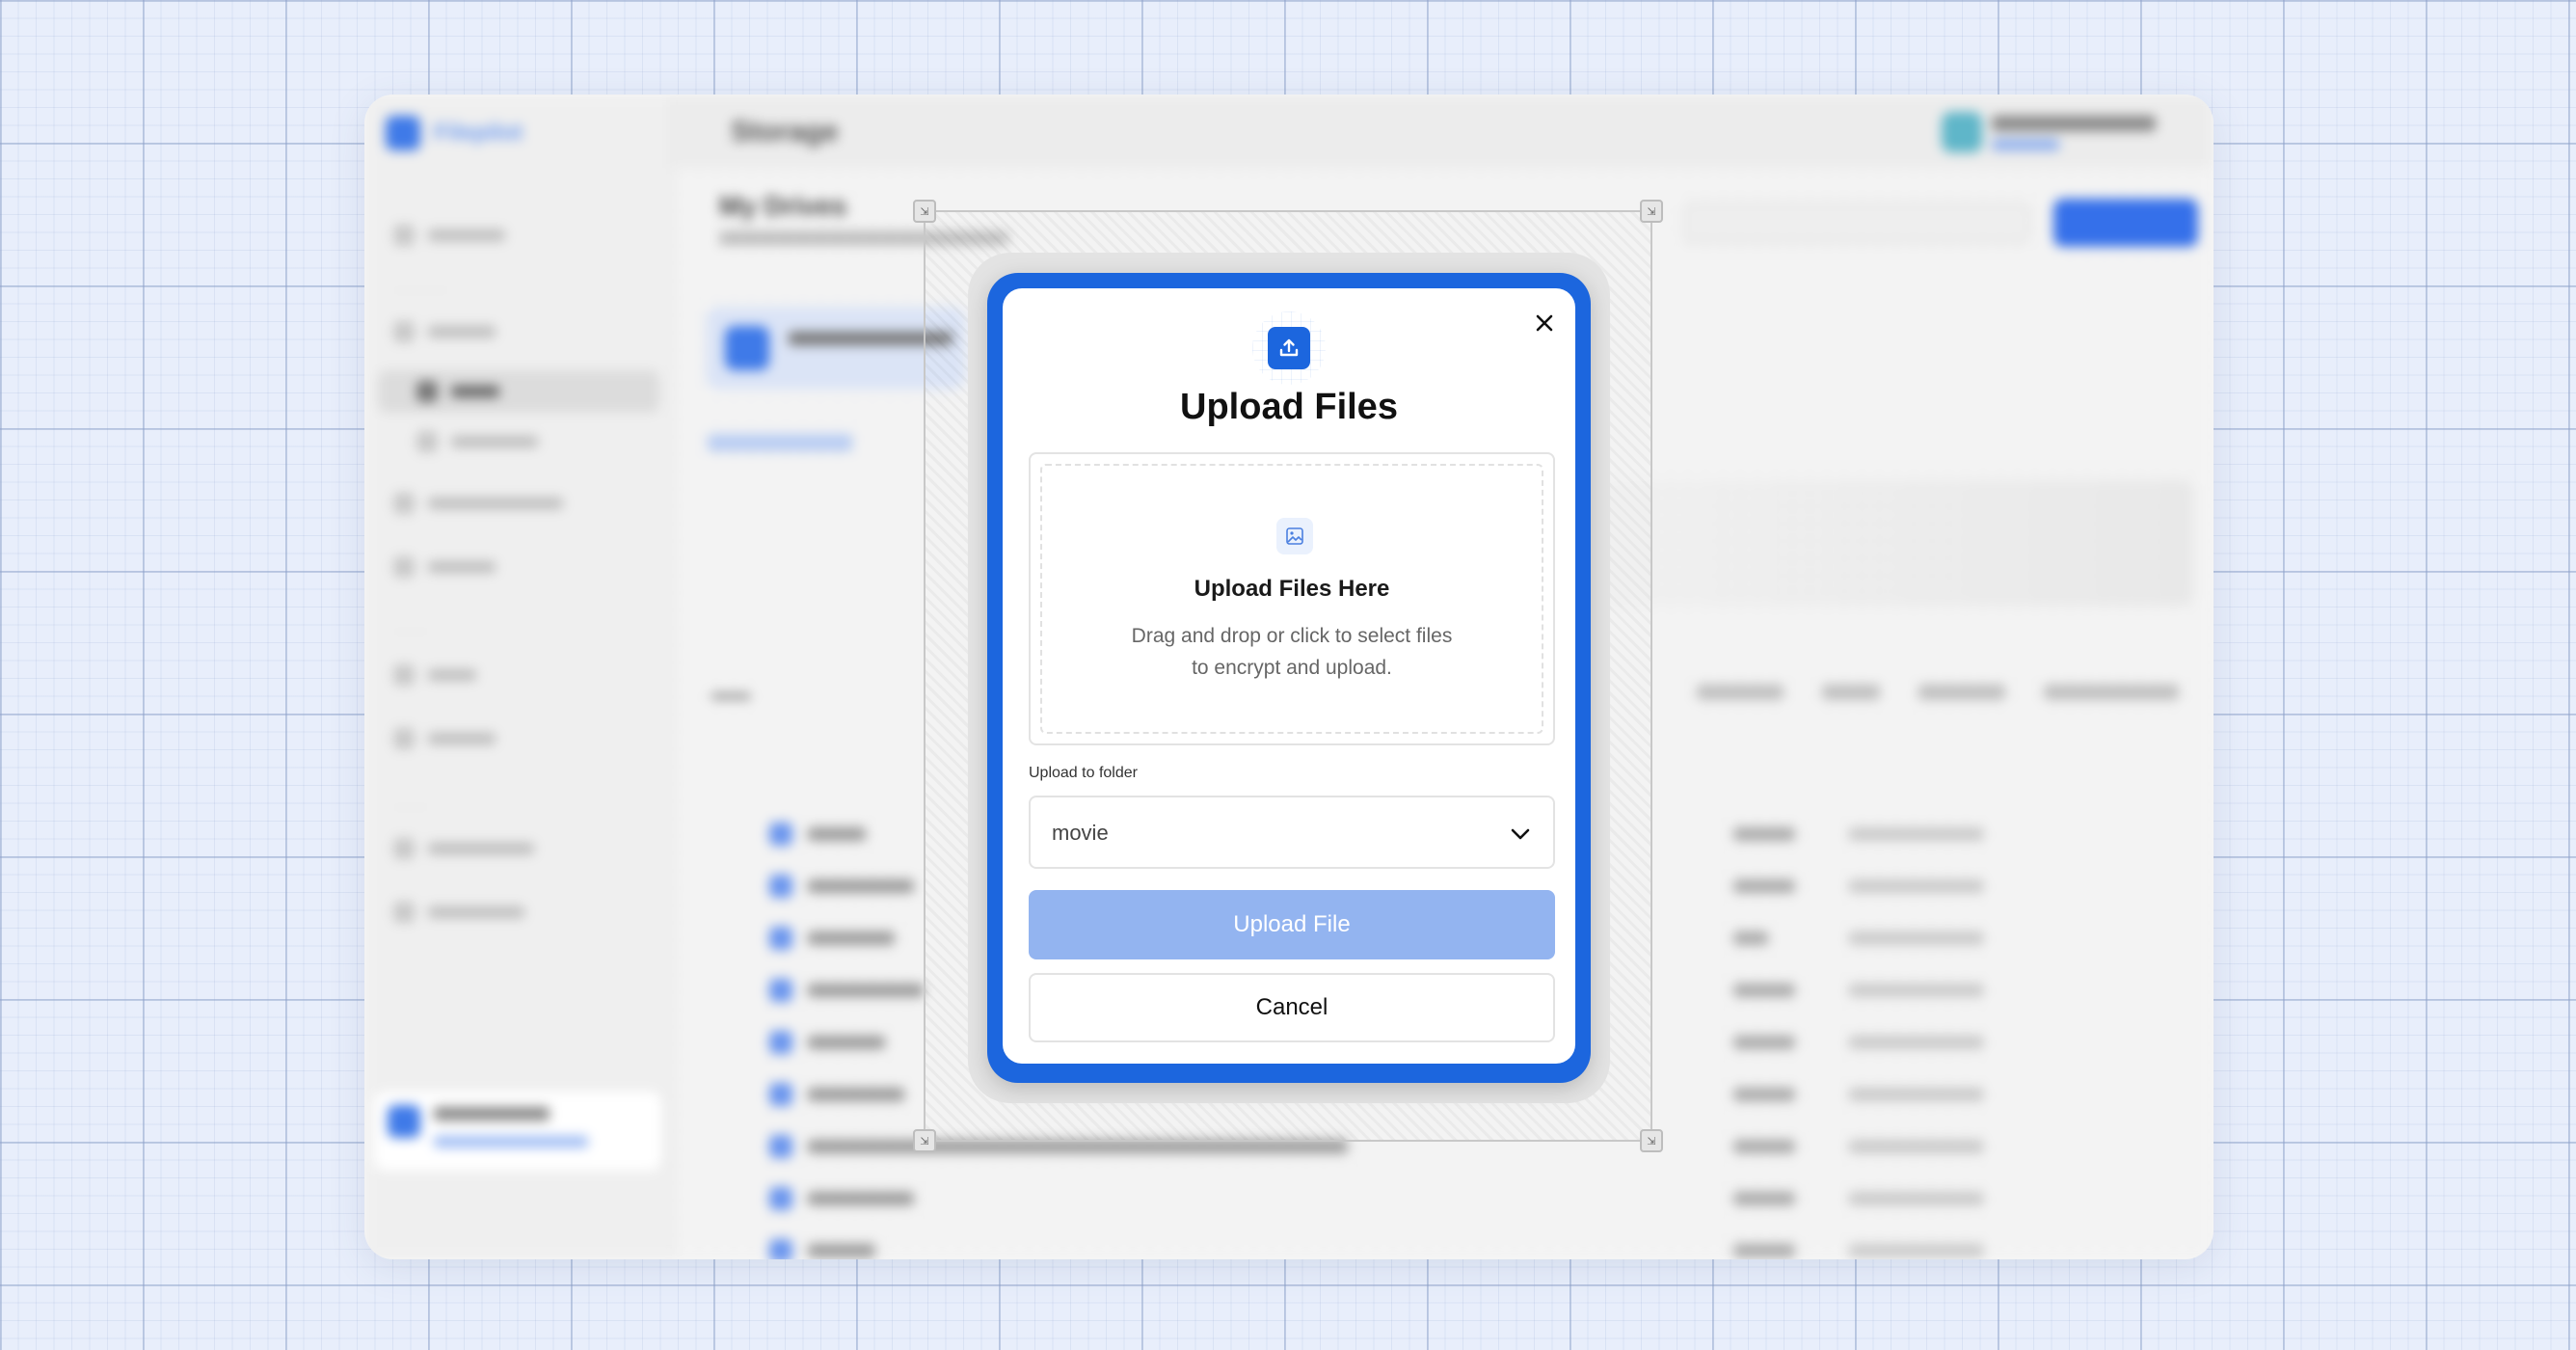  What do you see at coordinates (730, 693) in the screenshot?
I see `files-label: ▬▬` at bounding box center [730, 693].